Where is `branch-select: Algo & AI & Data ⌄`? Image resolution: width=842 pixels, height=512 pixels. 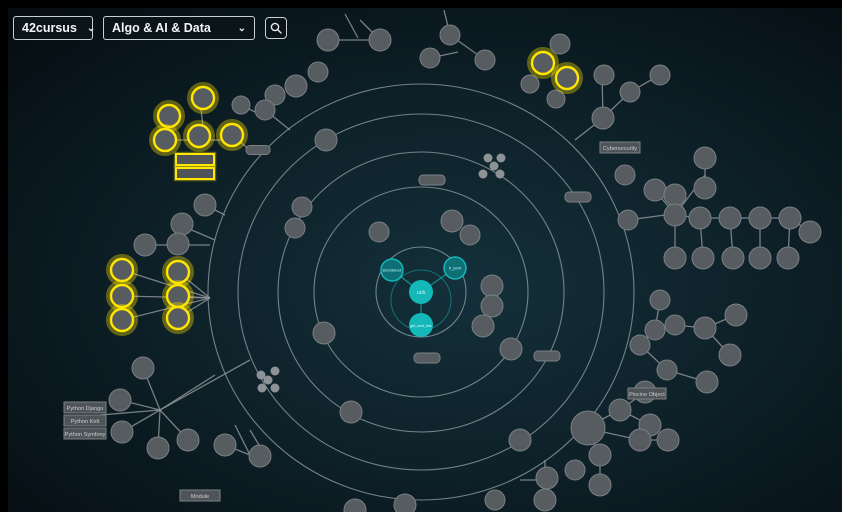
branch-select: Algo & AI & Data ⌄ is located at coordinates (179, 28).